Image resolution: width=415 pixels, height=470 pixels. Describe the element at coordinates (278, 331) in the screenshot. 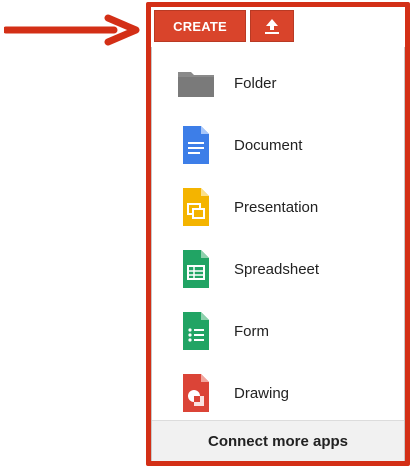

I see `menu-item-form: Form` at that location.